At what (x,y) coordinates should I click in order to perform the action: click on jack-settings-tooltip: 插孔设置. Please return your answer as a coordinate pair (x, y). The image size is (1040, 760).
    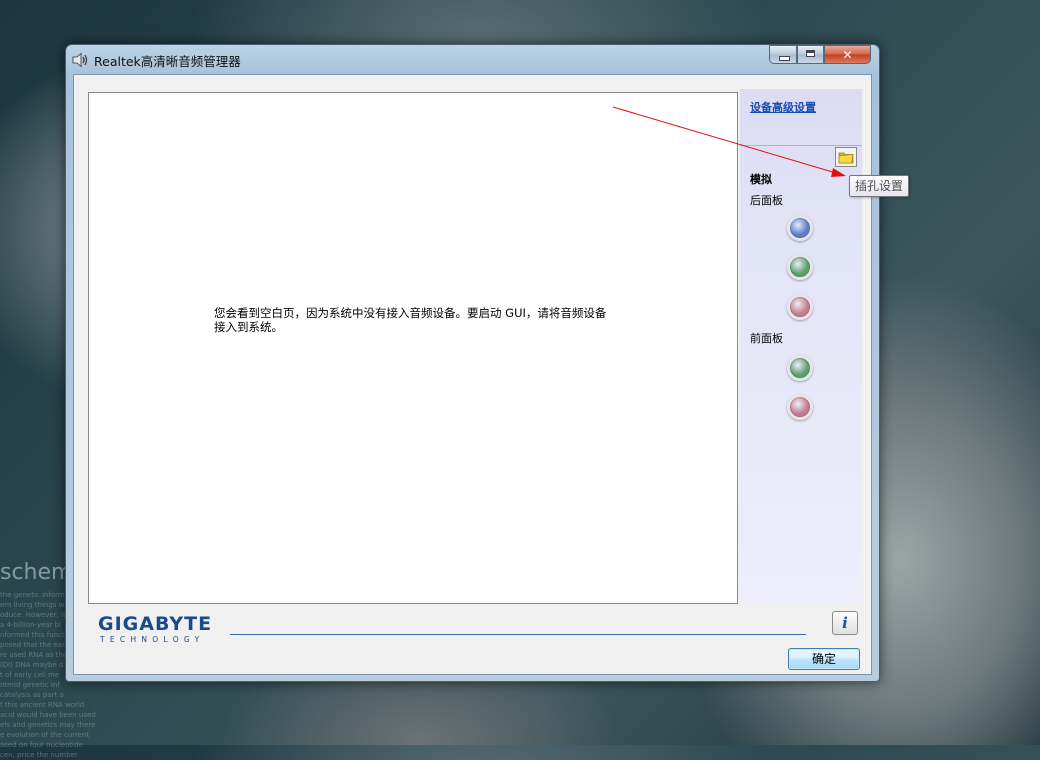
    Looking at the image, I should click on (879, 186).